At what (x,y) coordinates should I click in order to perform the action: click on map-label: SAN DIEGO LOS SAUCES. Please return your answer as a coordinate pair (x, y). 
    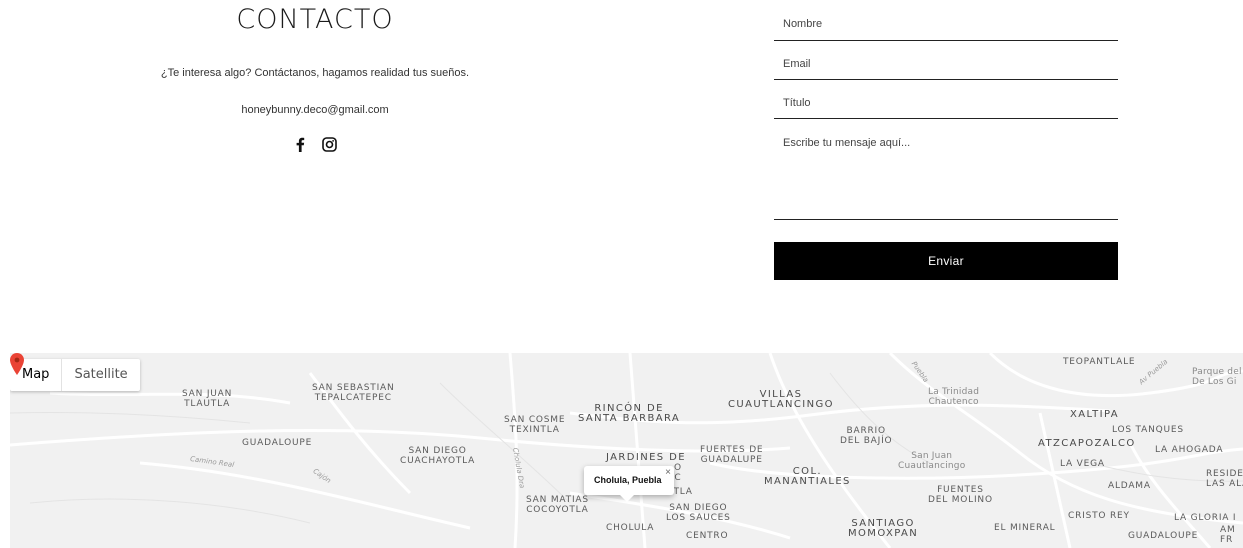
    Looking at the image, I should click on (698, 513).